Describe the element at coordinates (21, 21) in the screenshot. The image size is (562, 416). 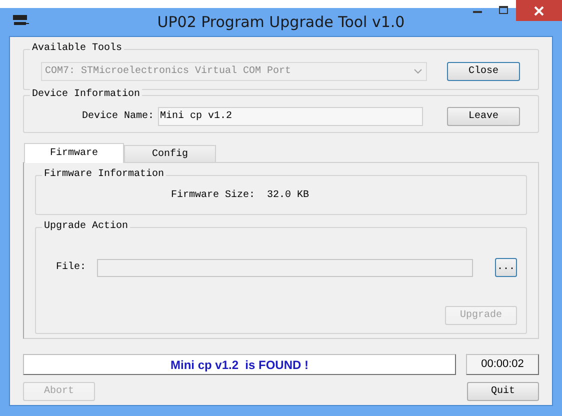
I see `app-icon` at that location.